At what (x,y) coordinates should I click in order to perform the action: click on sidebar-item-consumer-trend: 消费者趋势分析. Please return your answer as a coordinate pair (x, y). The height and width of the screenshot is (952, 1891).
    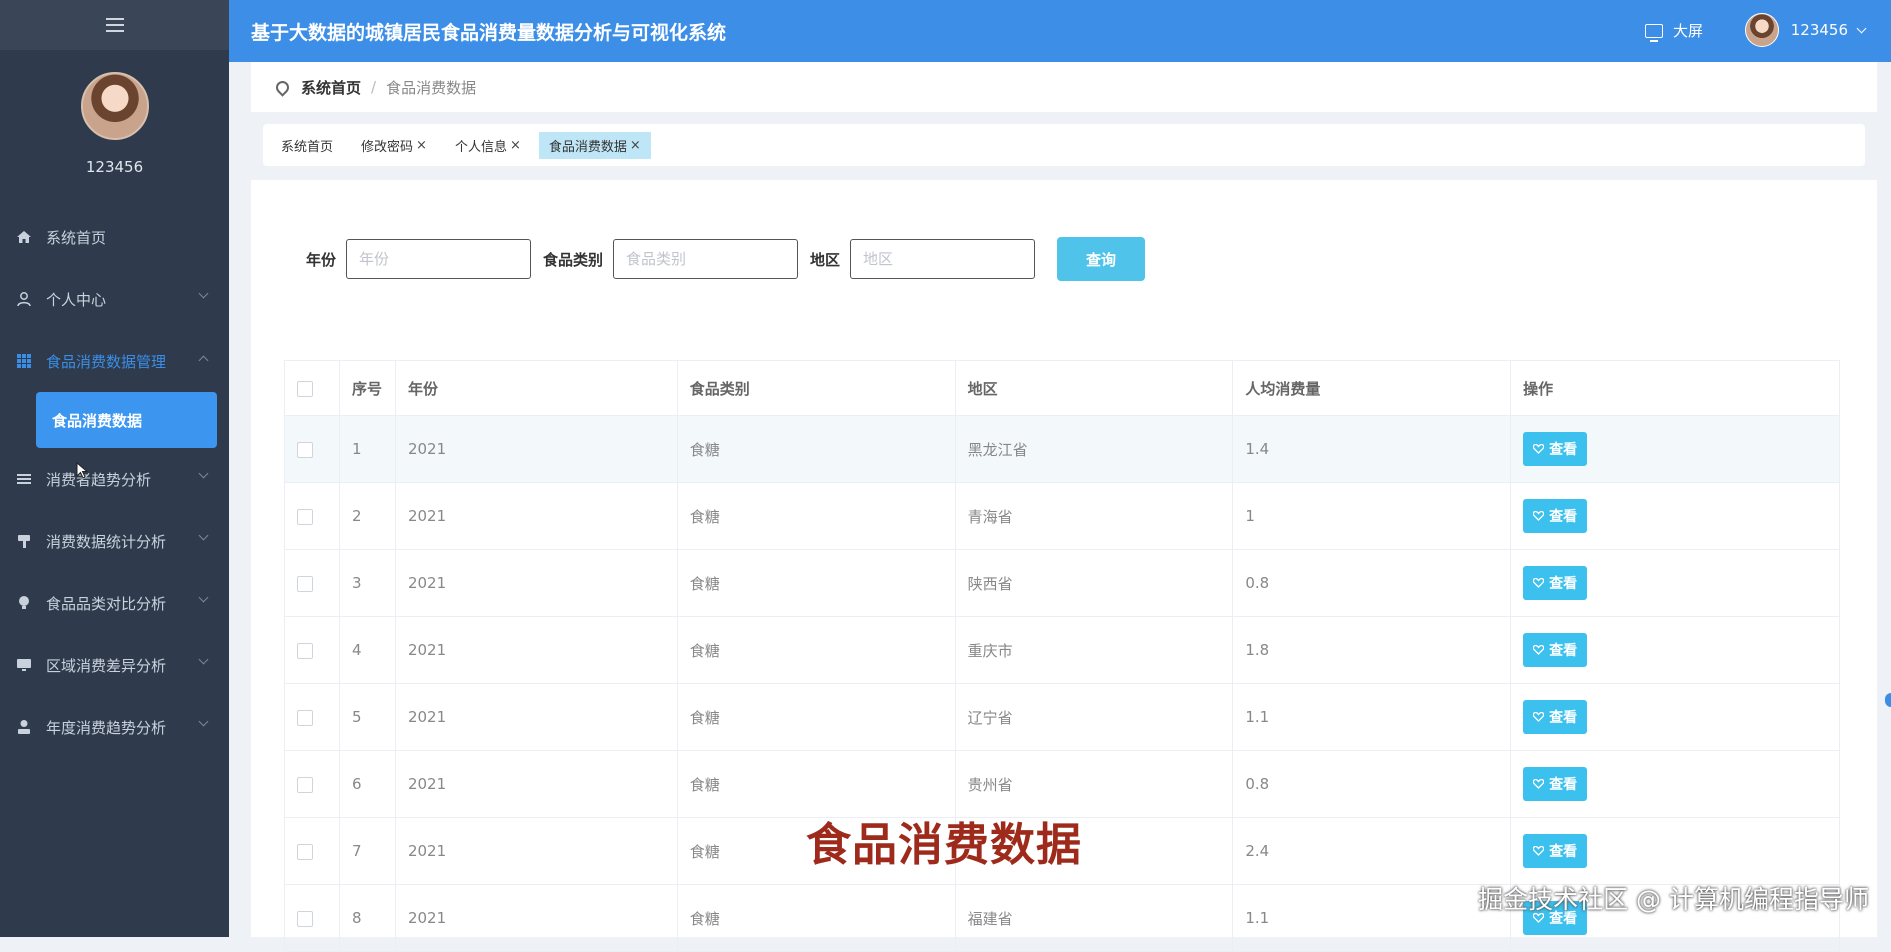
    Looking at the image, I should click on (114, 479).